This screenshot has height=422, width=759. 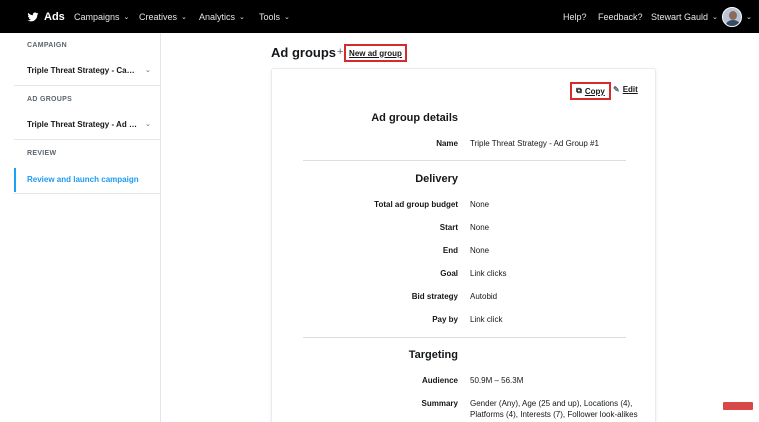 I want to click on nav-tools-label: Tools, so click(x=270, y=16).